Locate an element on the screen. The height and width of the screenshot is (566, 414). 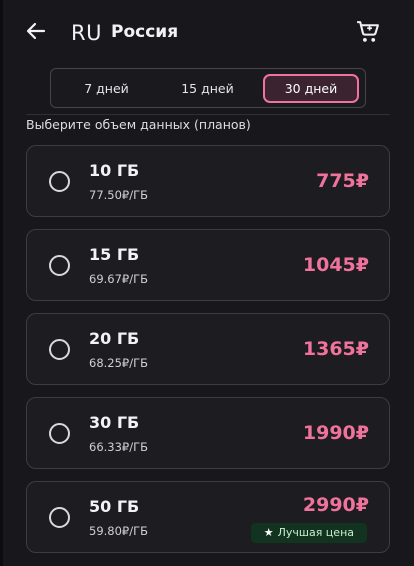
plan-amount: 50 ГБ is located at coordinates (114, 506).